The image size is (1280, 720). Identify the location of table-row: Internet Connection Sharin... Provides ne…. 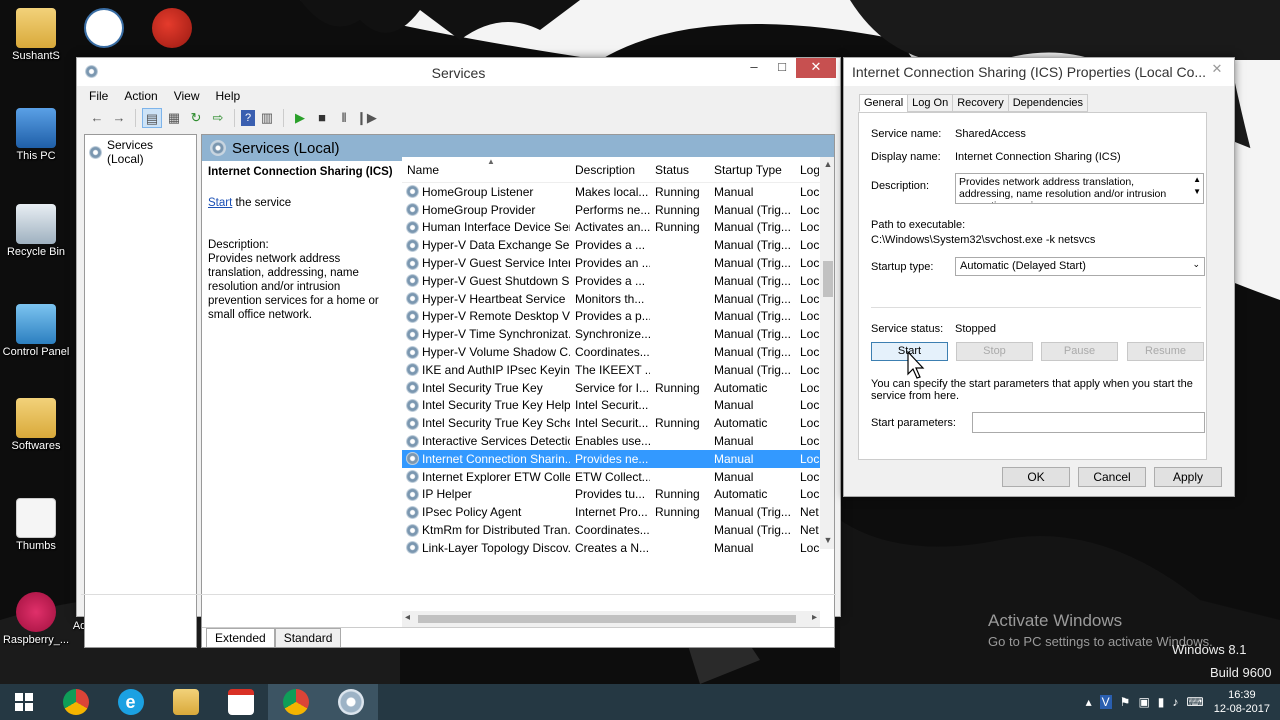
(618, 458).